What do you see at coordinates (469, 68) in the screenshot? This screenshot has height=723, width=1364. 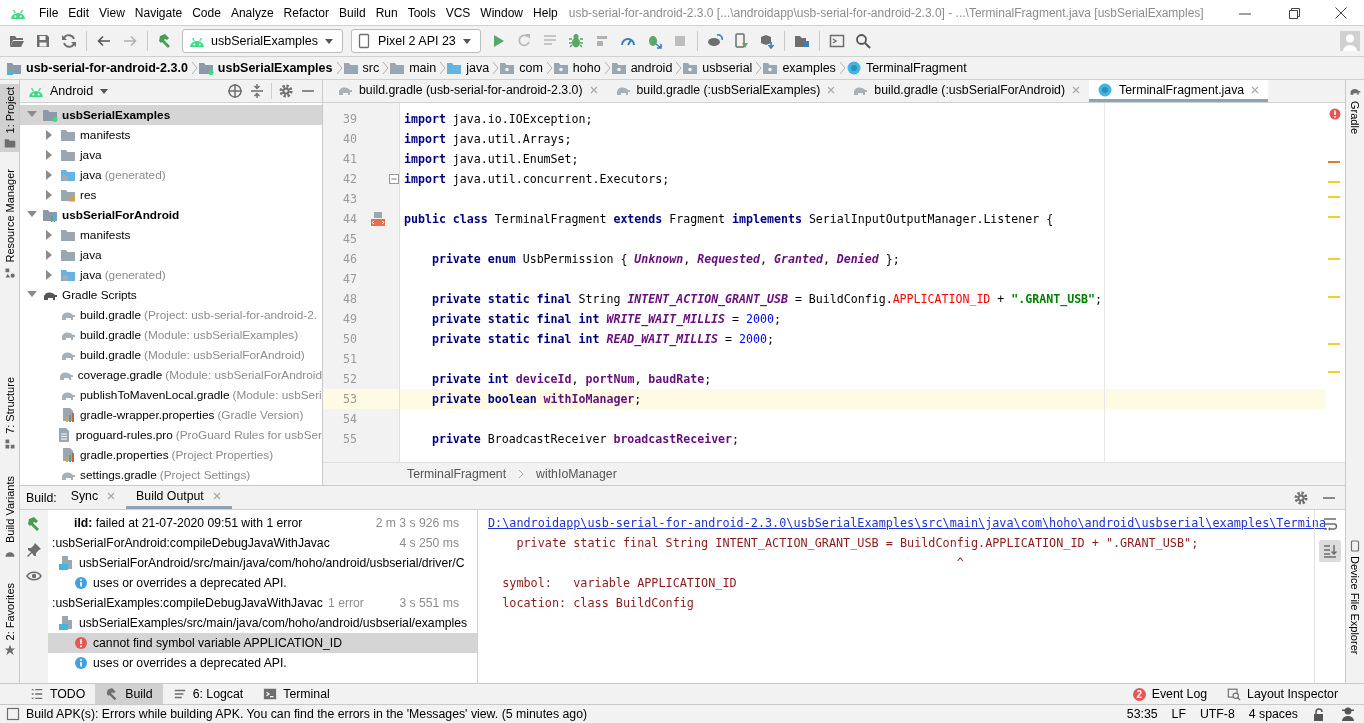 I see `breadcrumb-item: java` at bounding box center [469, 68].